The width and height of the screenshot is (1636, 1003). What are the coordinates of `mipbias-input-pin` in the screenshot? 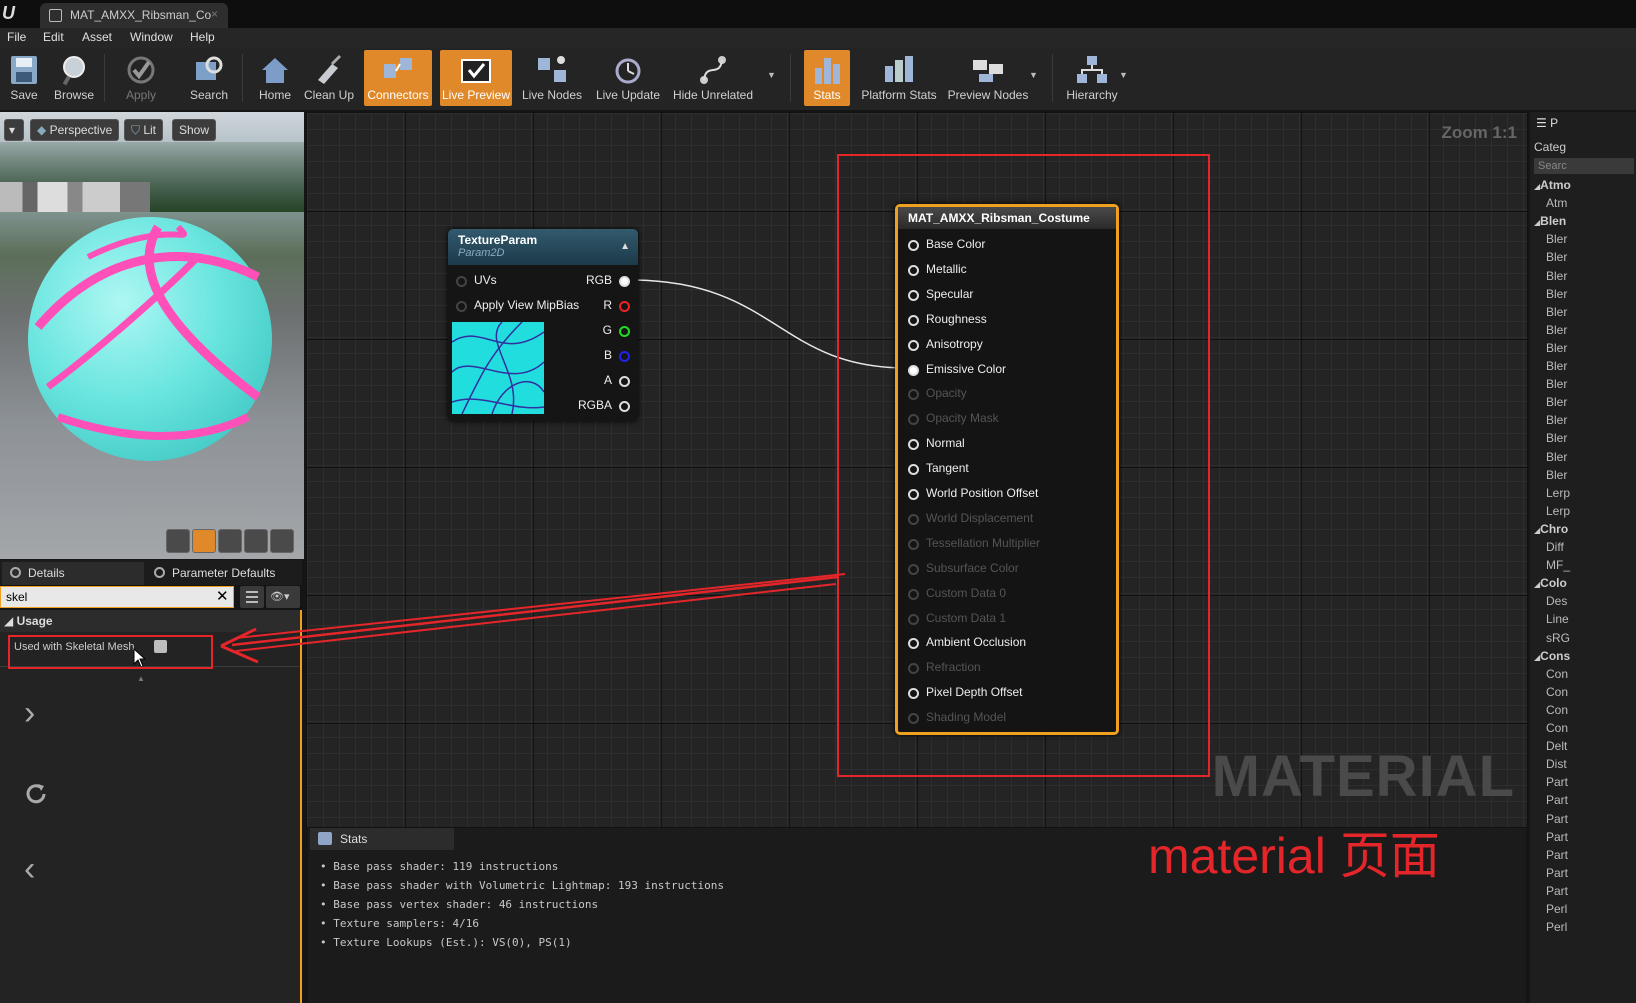 It's located at (461, 306).